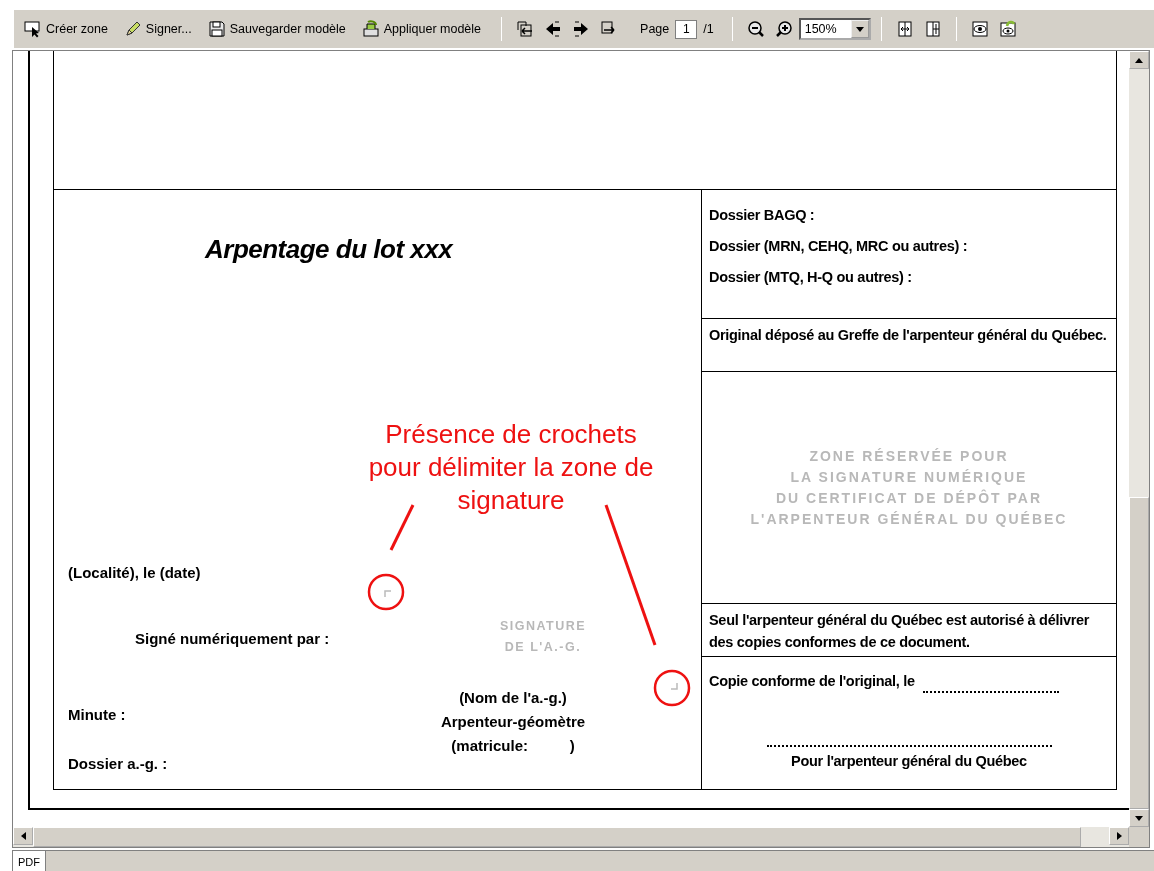  What do you see at coordinates (839, 246) in the screenshot?
I see `file-number-label: Dossier (MRN, CEHQ, MRC ou autres) :` at bounding box center [839, 246].